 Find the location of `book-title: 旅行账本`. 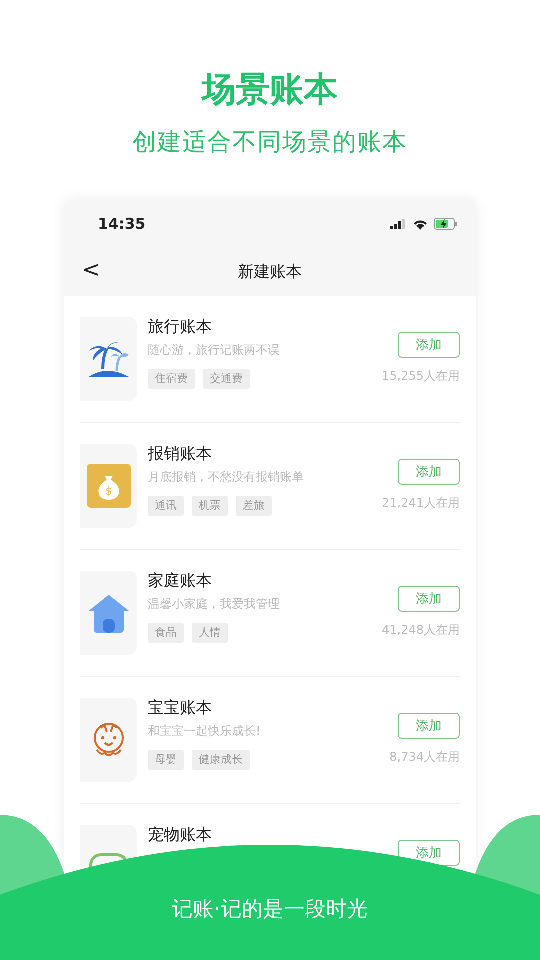

book-title: 旅行账本 is located at coordinates (180, 327).